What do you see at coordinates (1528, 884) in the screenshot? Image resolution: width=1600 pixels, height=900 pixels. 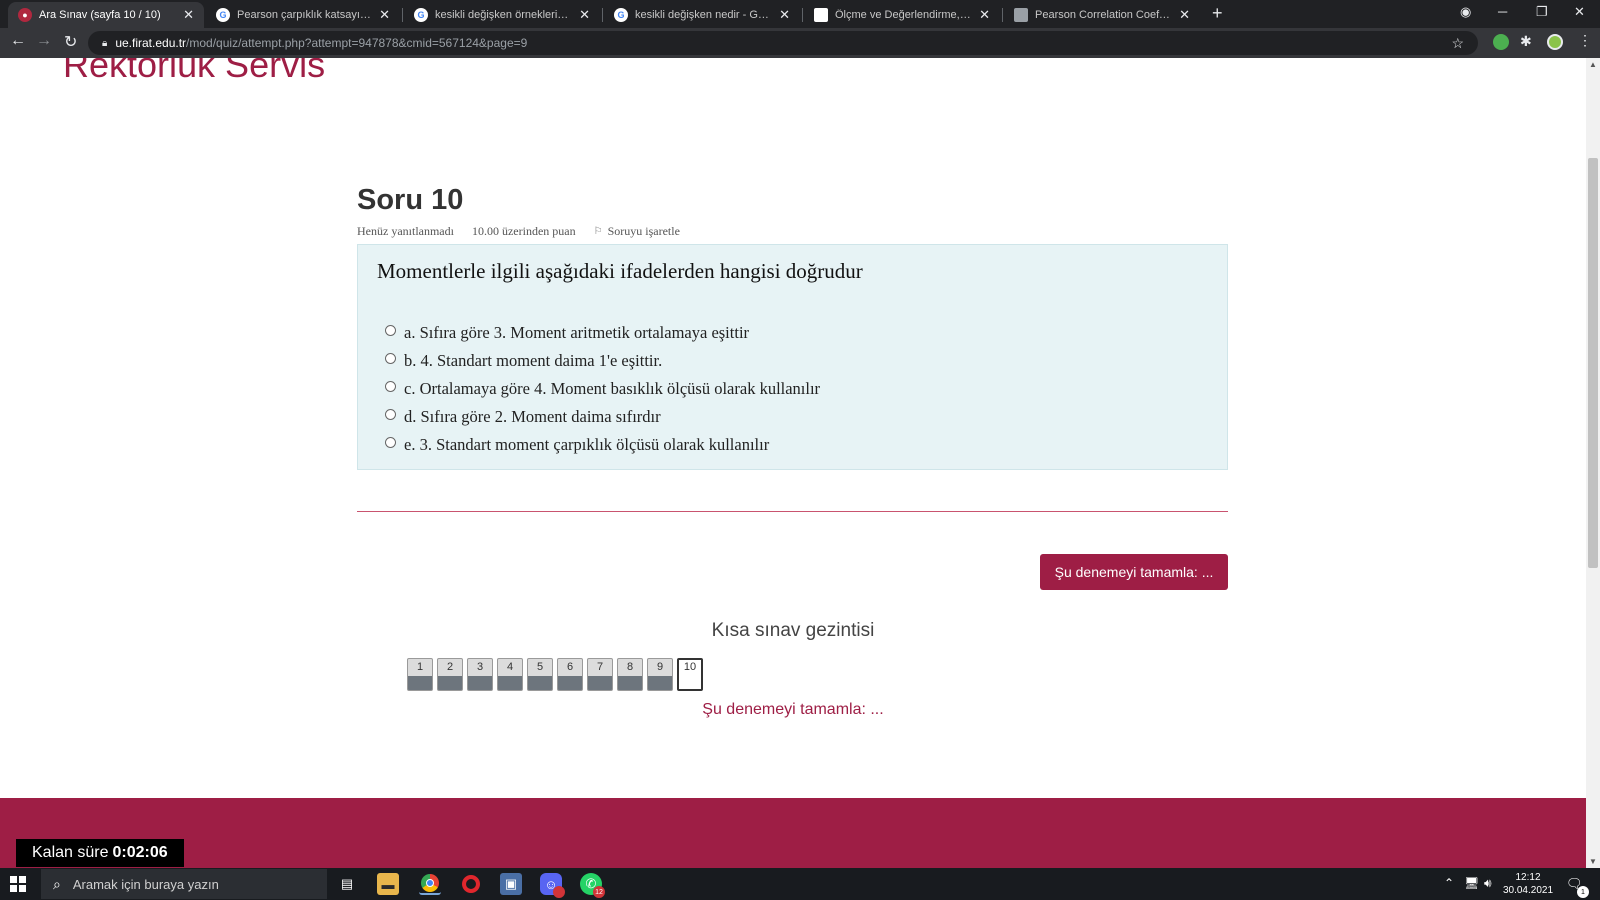 I see `taskbar-clock: 12:12 30.04.2021` at bounding box center [1528, 884].